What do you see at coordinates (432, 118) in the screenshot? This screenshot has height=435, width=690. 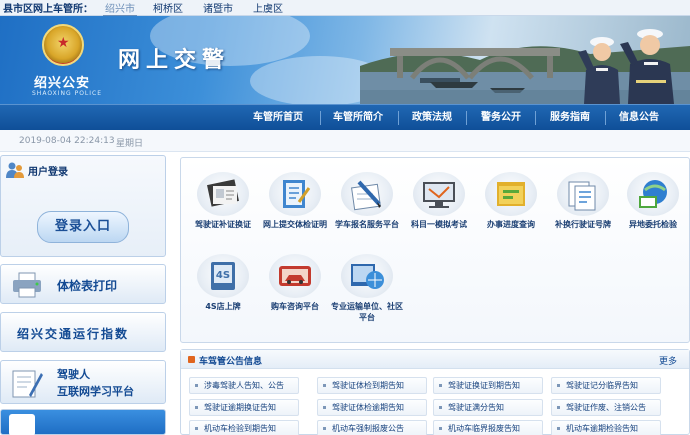 I see `nav-item-policy: 政策法规` at bounding box center [432, 118].